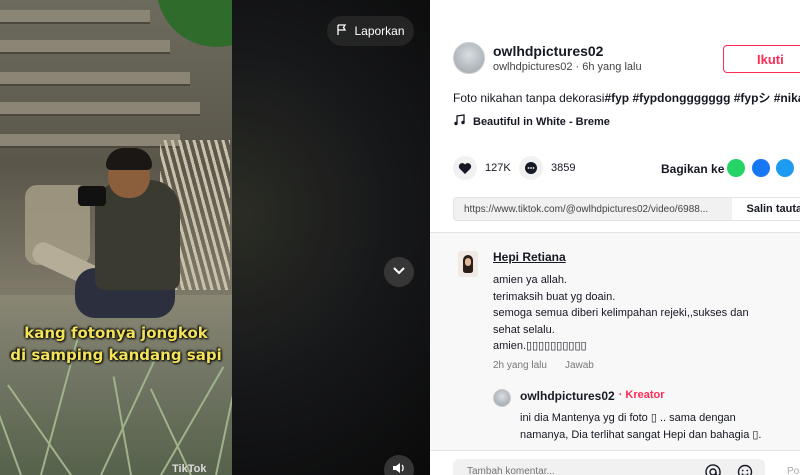 This screenshot has height=475, width=800. What do you see at coordinates (547, 168) in the screenshot?
I see `comment-stat: 3859` at bounding box center [547, 168].